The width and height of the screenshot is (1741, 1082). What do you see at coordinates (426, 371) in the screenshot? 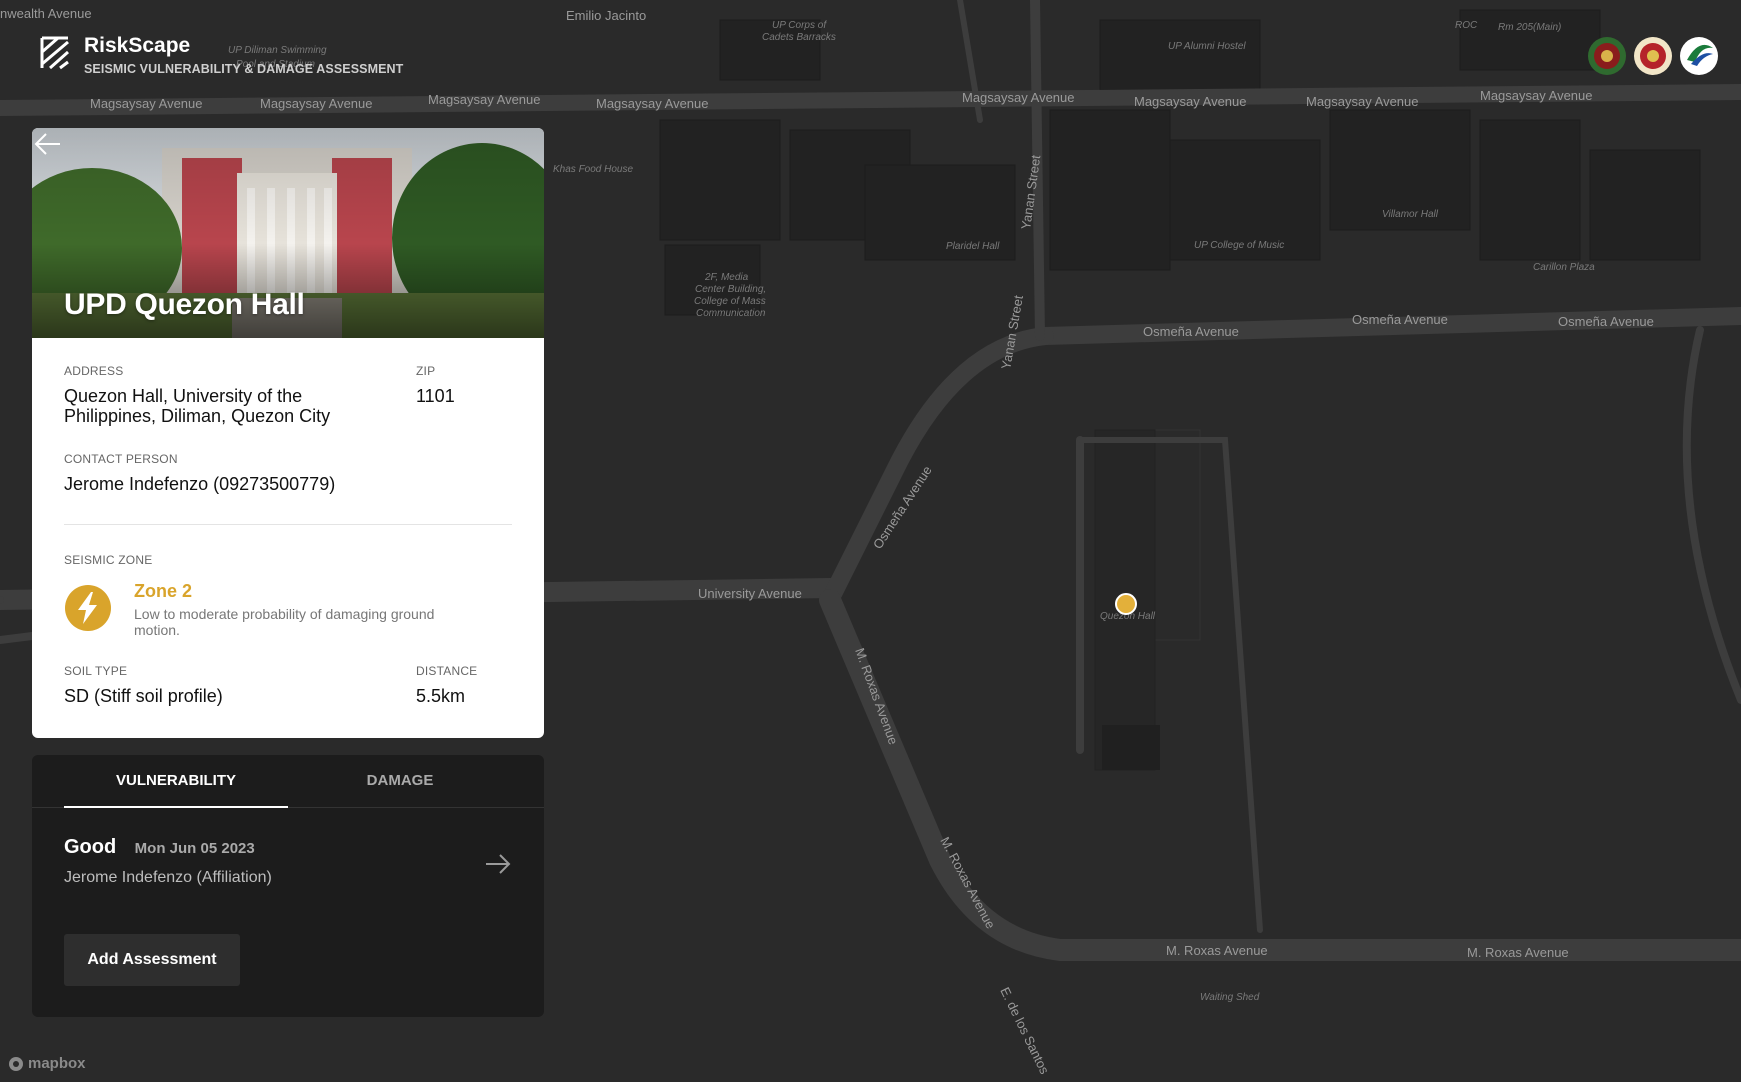
I see `zip-label: ZIP` at bounding box center [426, 371].